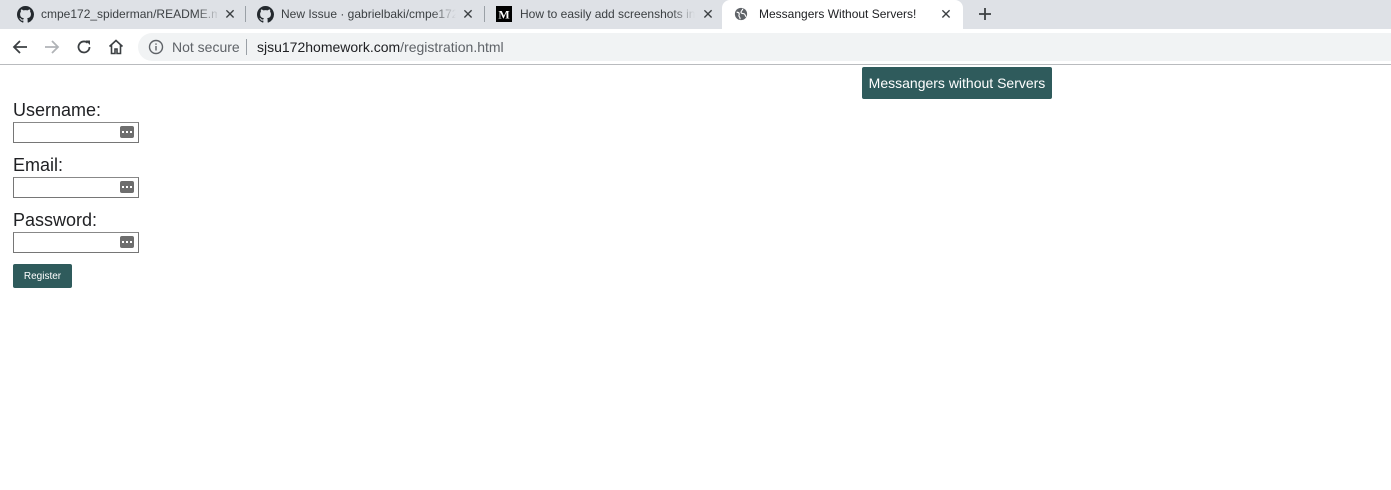  What do you see at coordinates (368, 14) in the screenshot?
I see `tab-title: New Issue · gabrielbaki/cmpe172` at bounding box center [368, 14].